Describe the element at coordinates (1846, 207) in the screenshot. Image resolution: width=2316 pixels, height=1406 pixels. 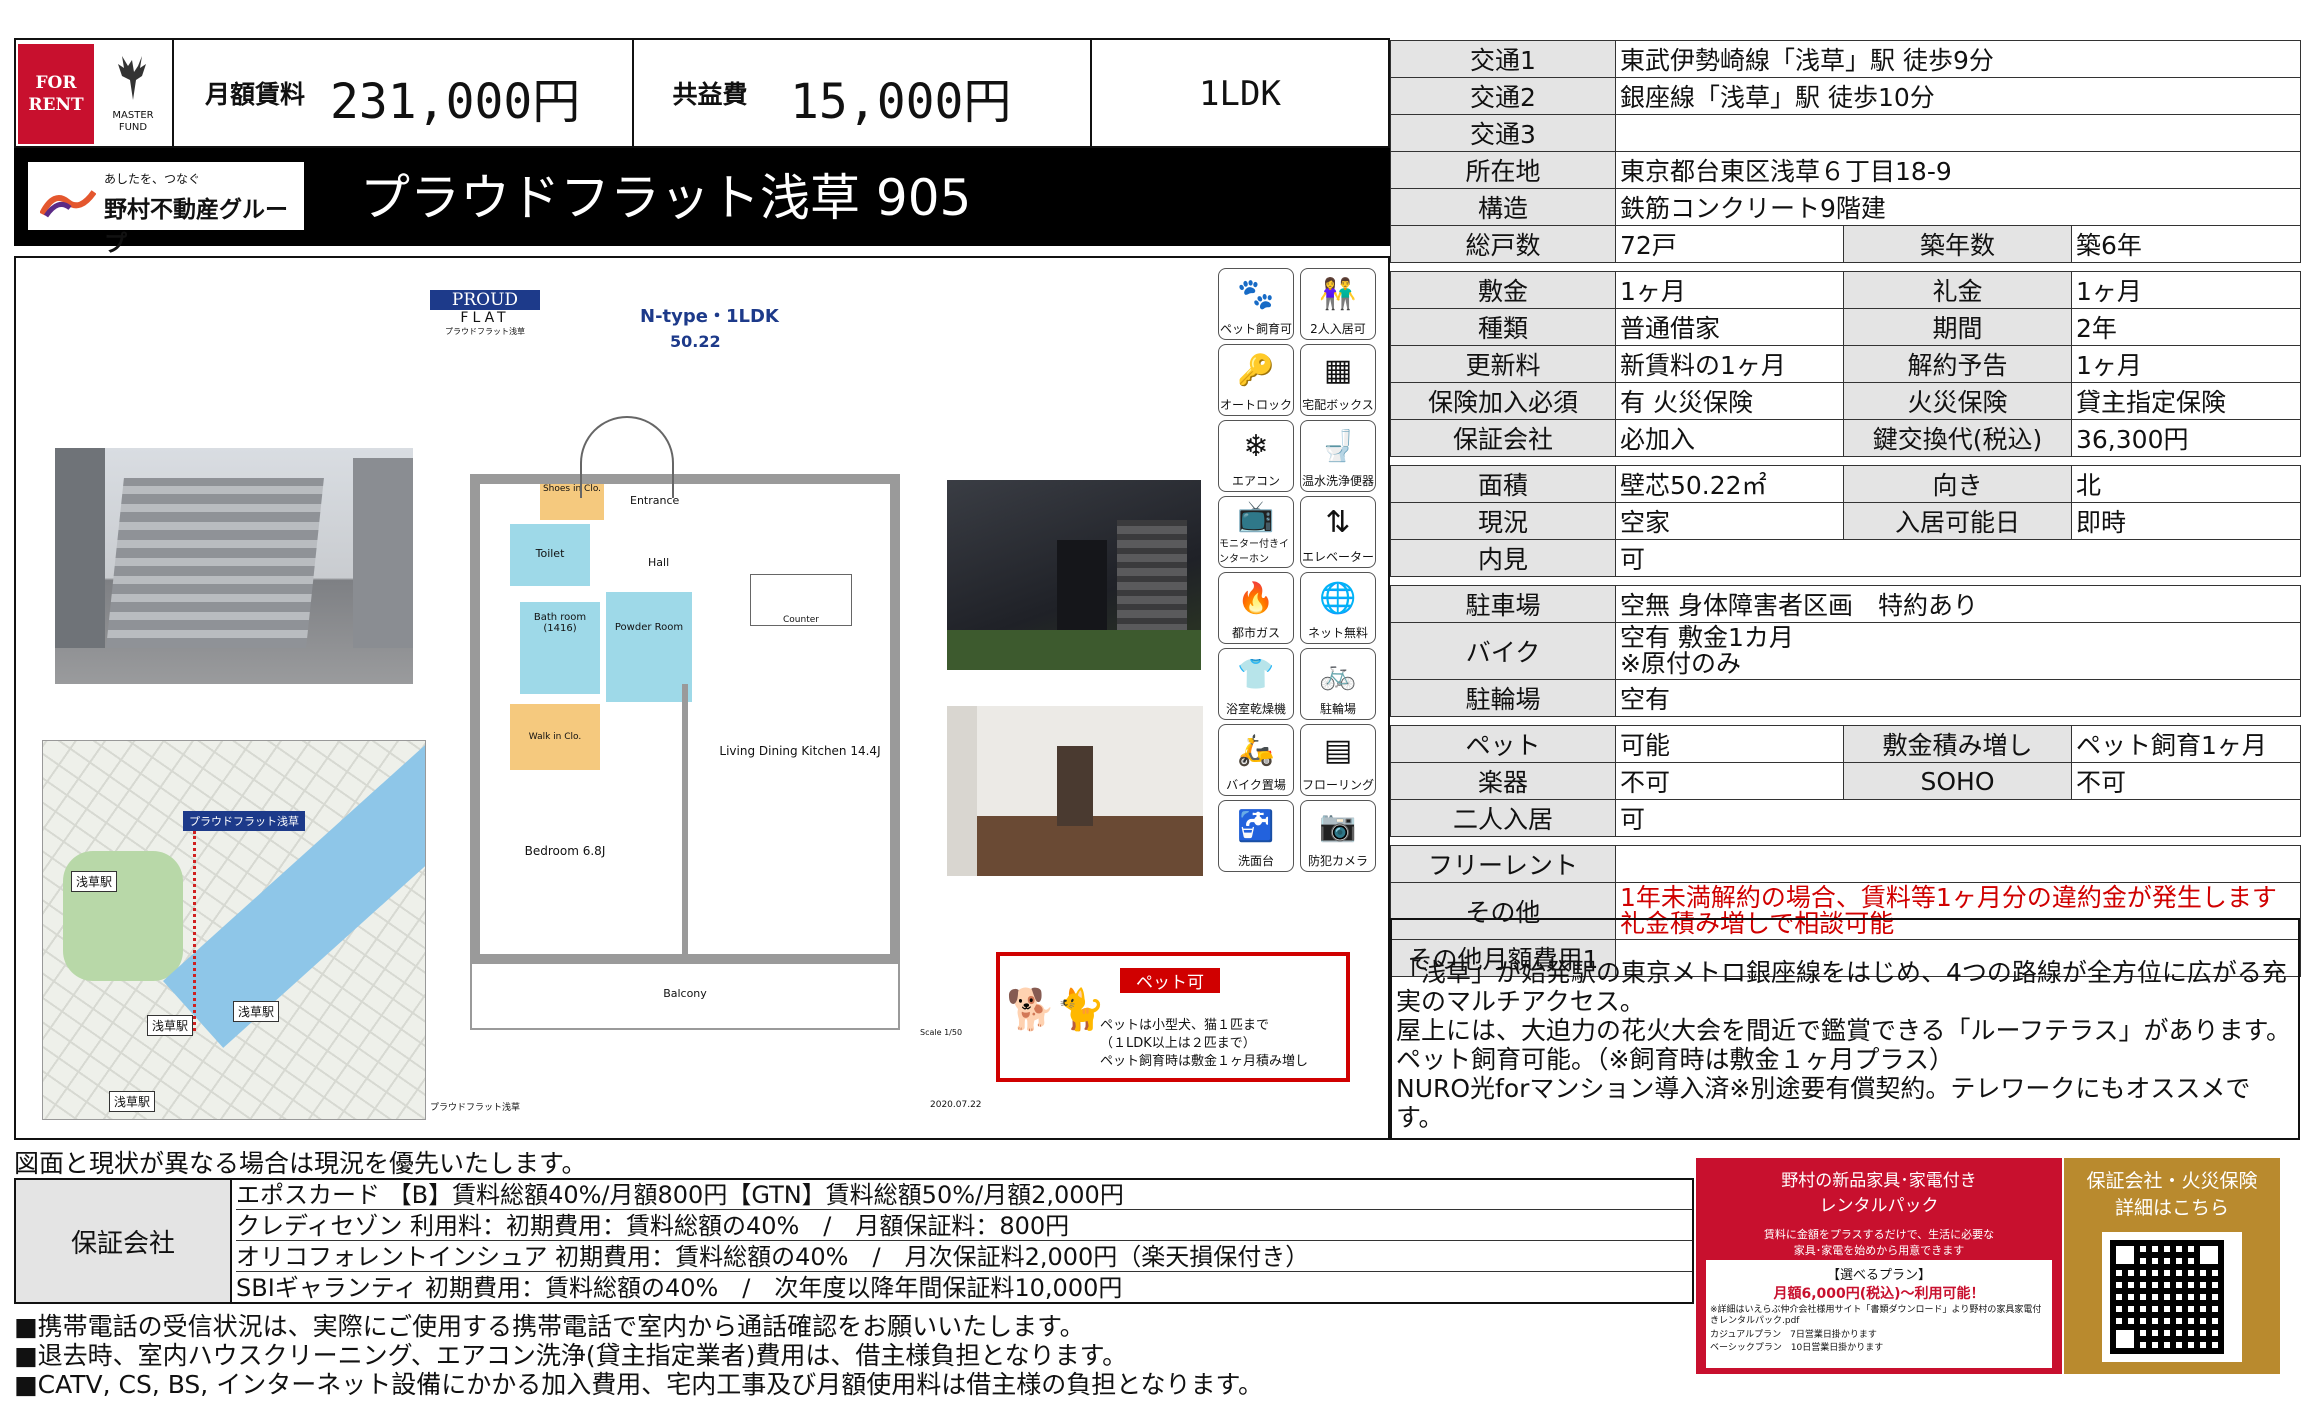
I see `table-row: 構造 鉄筋コンクリート9階建` at that location.